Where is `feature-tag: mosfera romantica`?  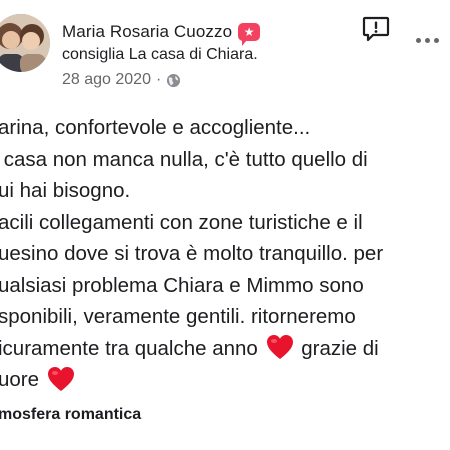
feature-tag: mosfera romantica is located at coordinates (71, 414).